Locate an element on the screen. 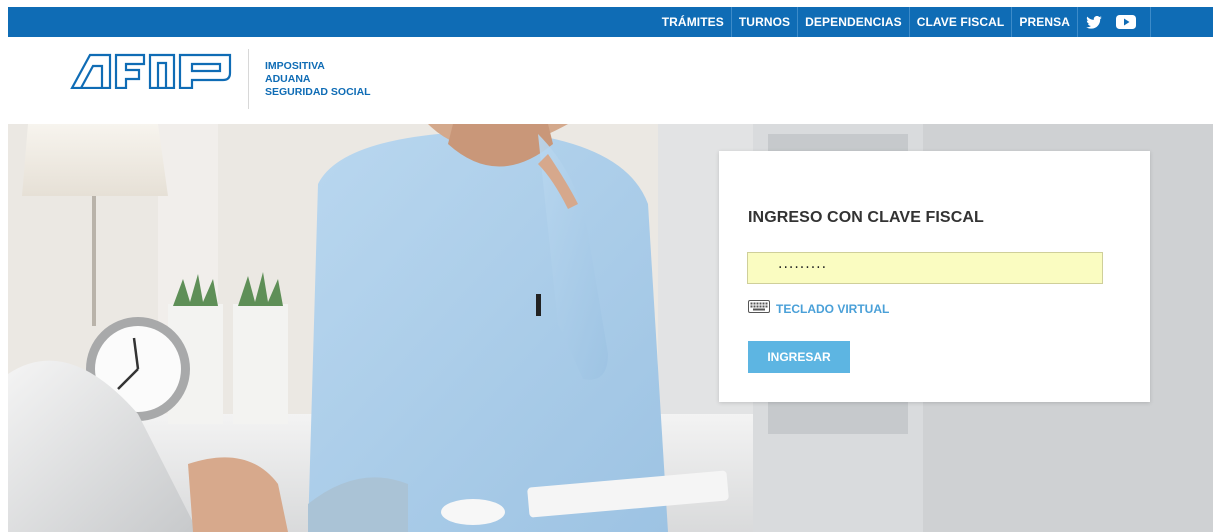 The width and height of the screenshot is (1213, 532). virtual-keyboard-link: TECLADO VIRTUAL is located at coordinates (818, 309).